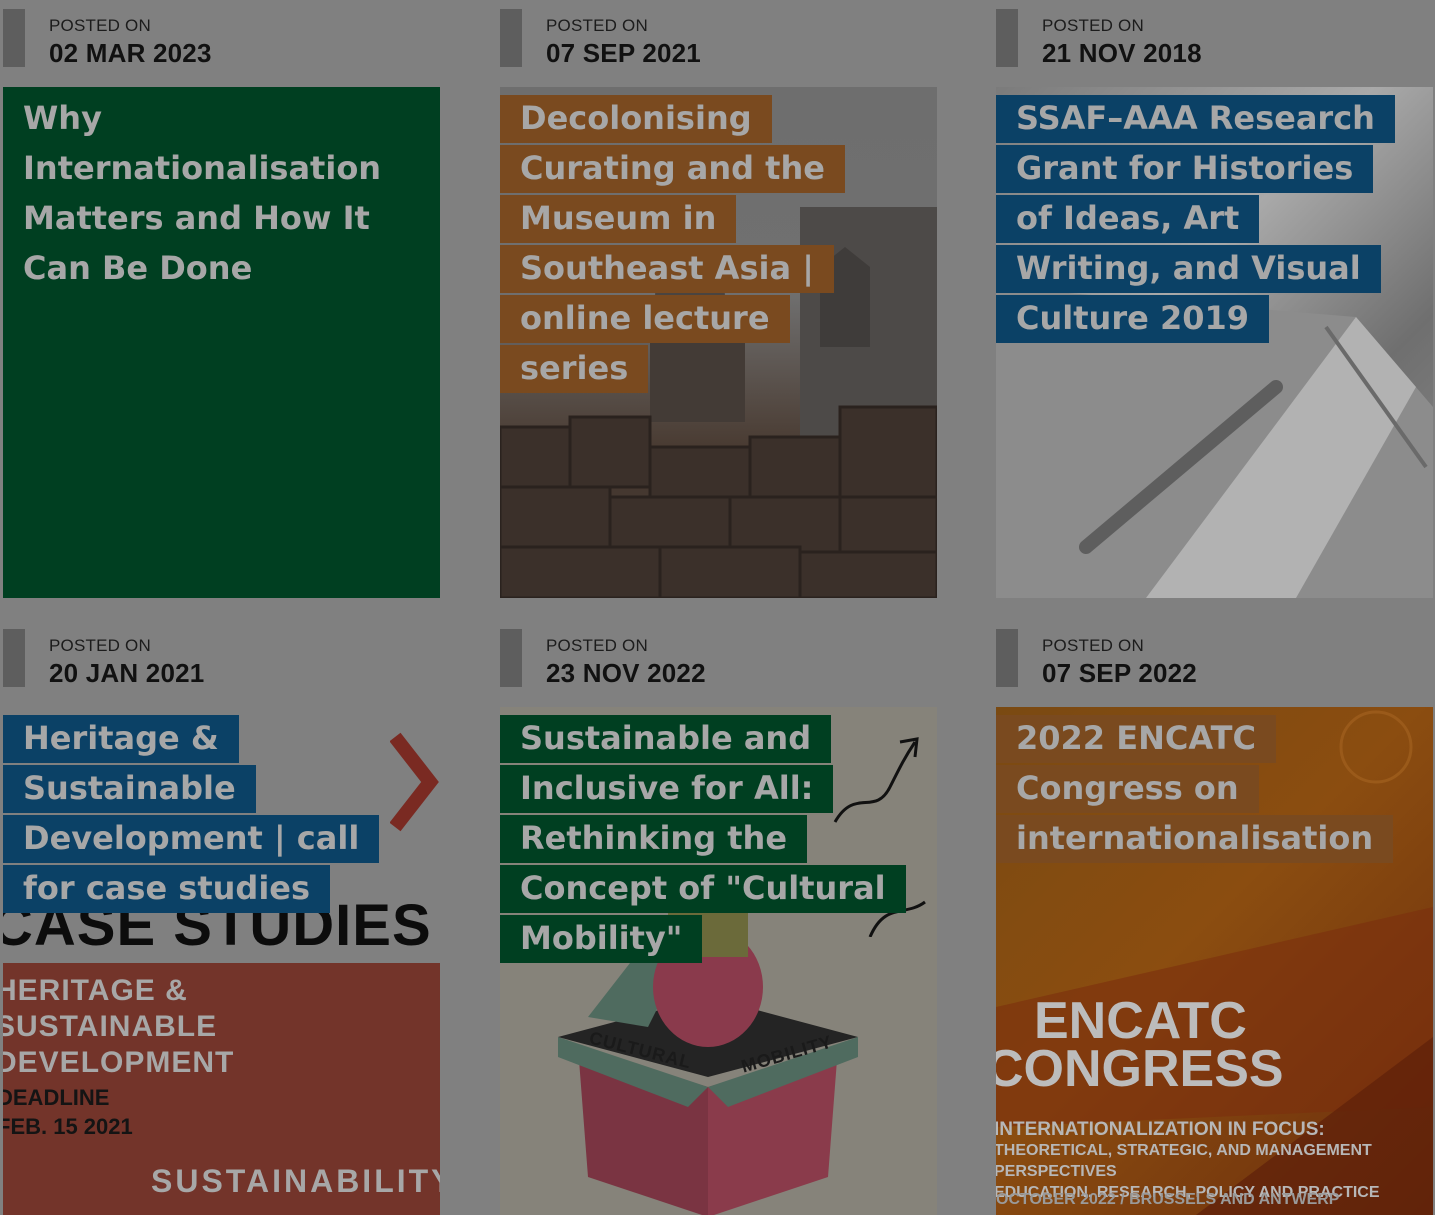  I want to click on post-meta: POSTED ON 07 SEP 2021, so click(716, 43).